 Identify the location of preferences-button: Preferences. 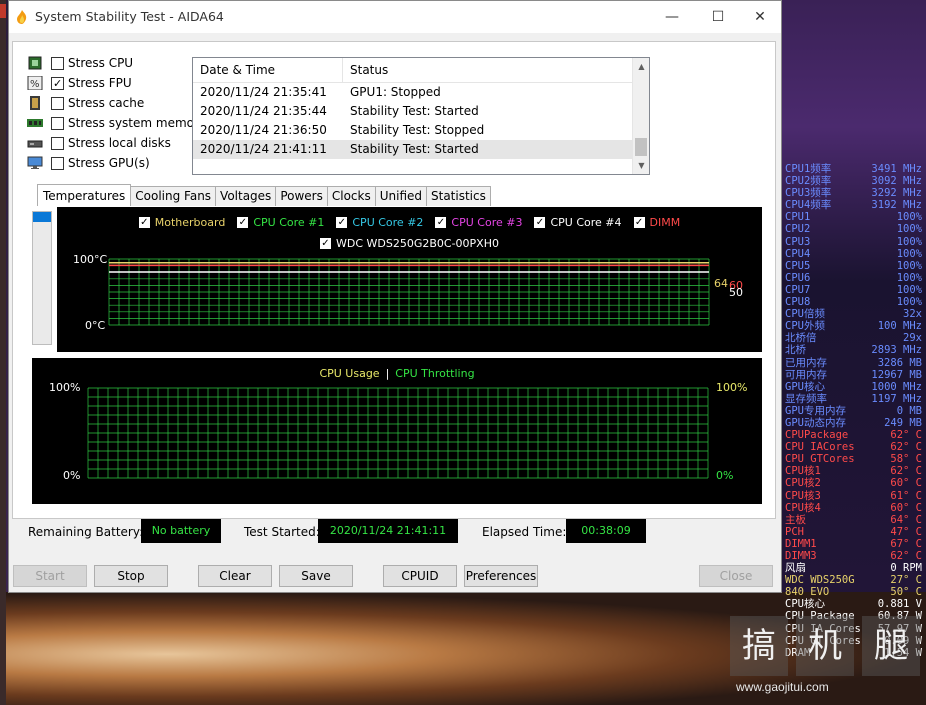
(501, 576).